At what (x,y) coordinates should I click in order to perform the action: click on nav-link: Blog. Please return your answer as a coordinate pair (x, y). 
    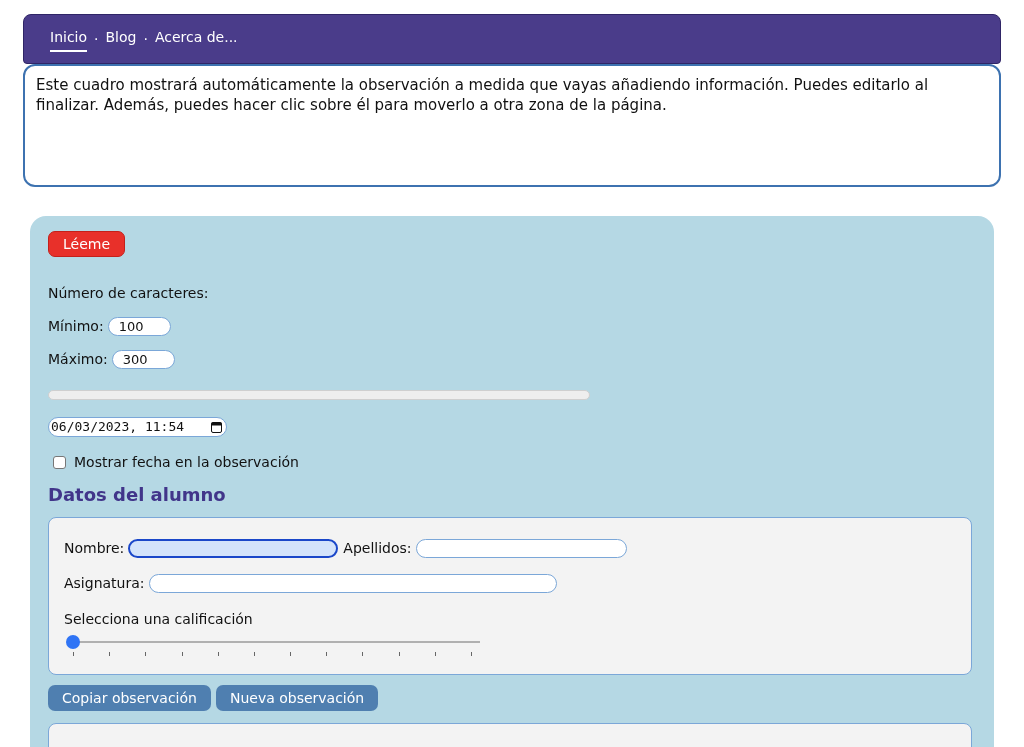
    Looking at the image, I should click on (121, 39).